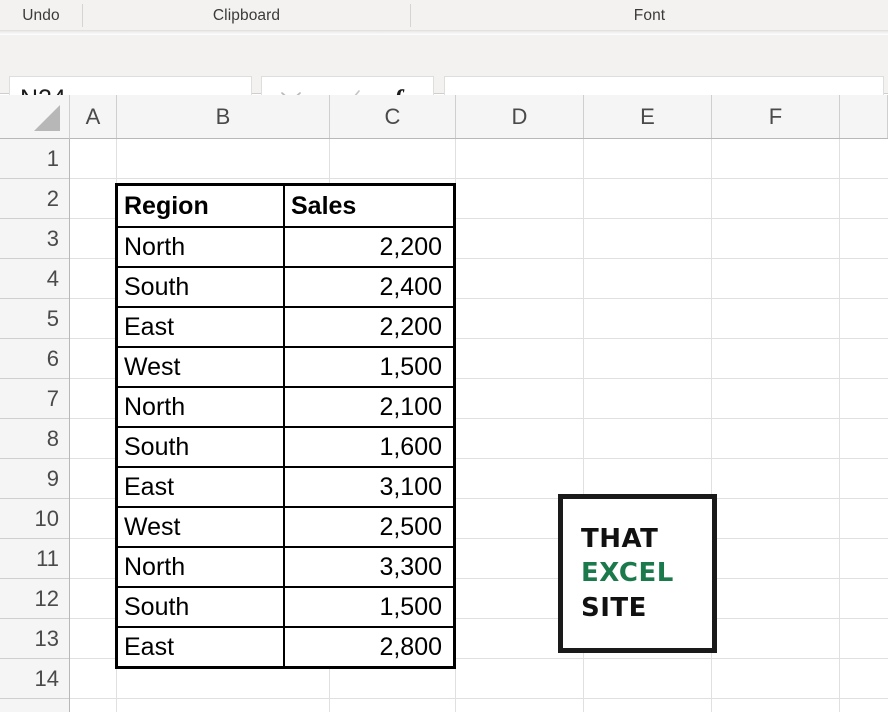 Image resolution: width=888 pixels, height=712 pixels. I want to click on column-header-e: E, so click(648, 116).